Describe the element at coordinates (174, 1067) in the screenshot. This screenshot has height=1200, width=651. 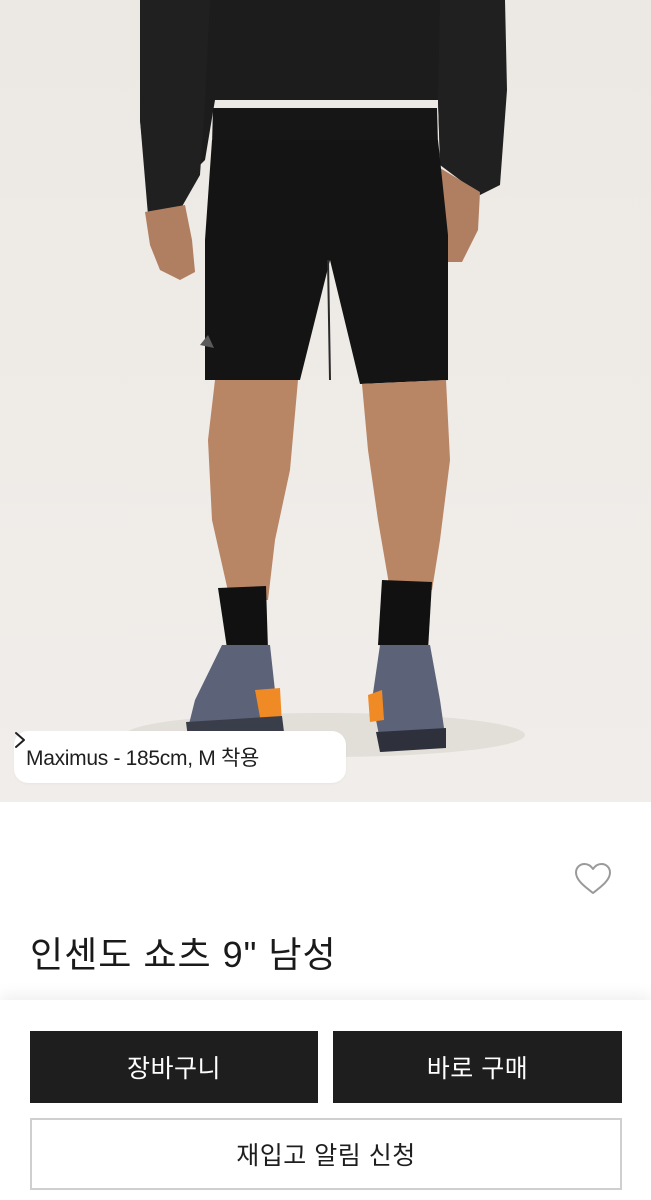
I see `add-to-cart-button: 장바구니` at that location.